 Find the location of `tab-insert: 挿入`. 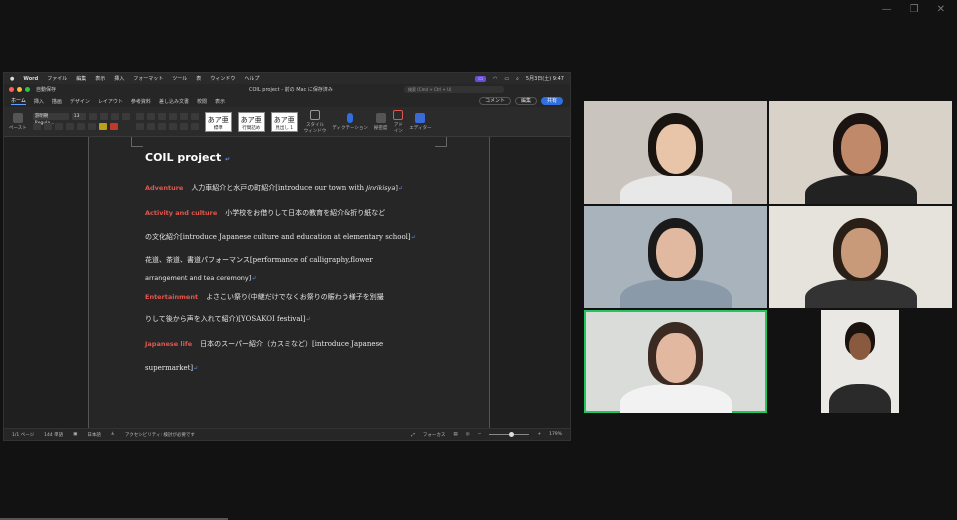

tab-insert: 挿入 is located at coordinates (39, 101).